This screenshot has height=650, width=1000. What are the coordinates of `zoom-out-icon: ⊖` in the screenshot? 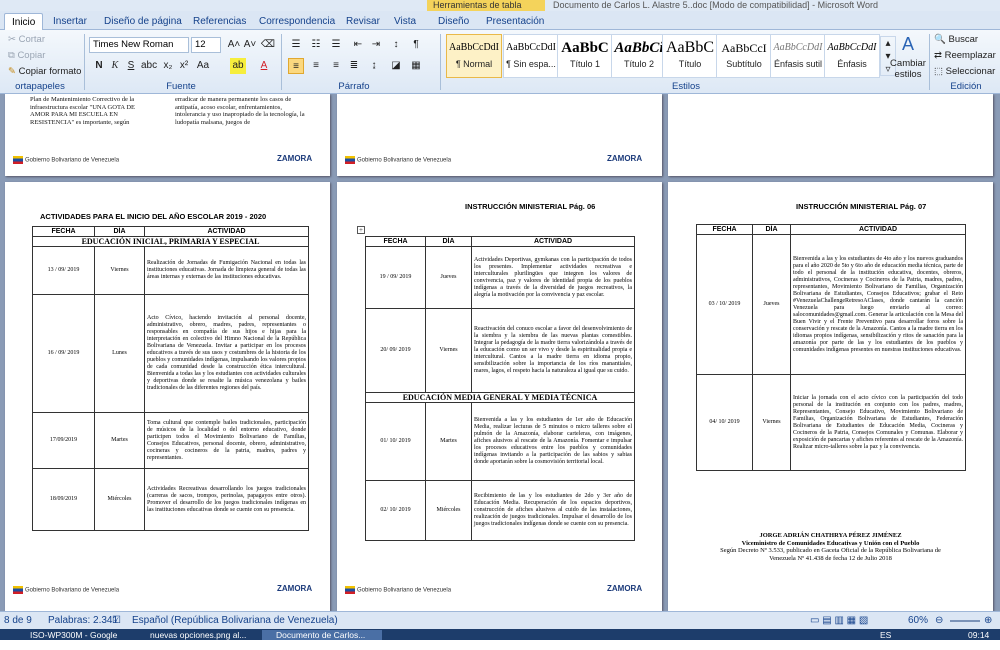 It's located at (939, 621).